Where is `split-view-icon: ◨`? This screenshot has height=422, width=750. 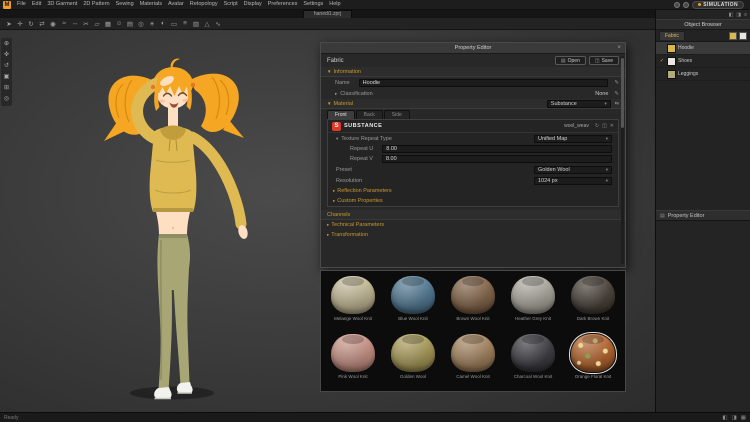
split-view-icon: ◨ is located at coordinates (734, 418).